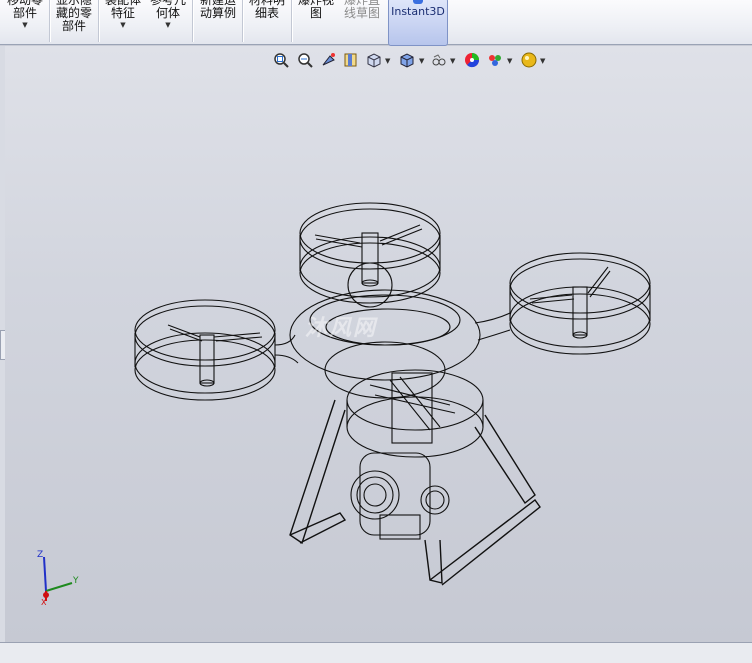  I want to click on assembly-feature-button: 装配体 特征 ▼, so click(123, 21).